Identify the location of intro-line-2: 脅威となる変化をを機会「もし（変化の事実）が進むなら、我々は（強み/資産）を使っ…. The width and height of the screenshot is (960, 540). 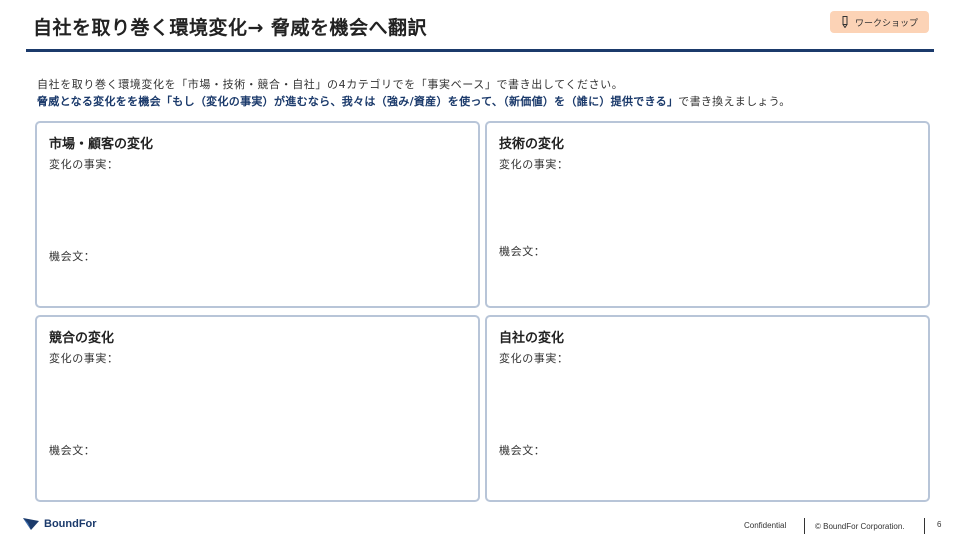
(414, 101).